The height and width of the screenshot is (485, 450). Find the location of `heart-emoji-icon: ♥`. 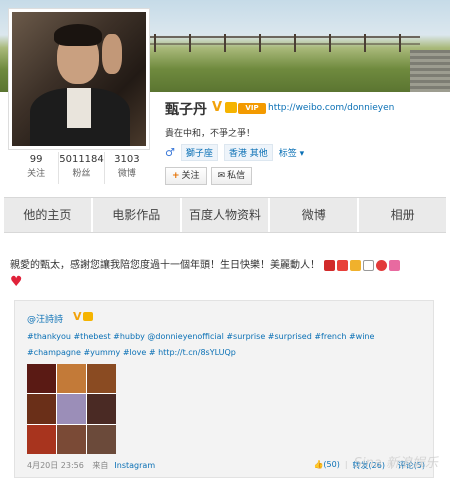

heart-emoji-icon: ♥ is located at coordinates (16, 282).